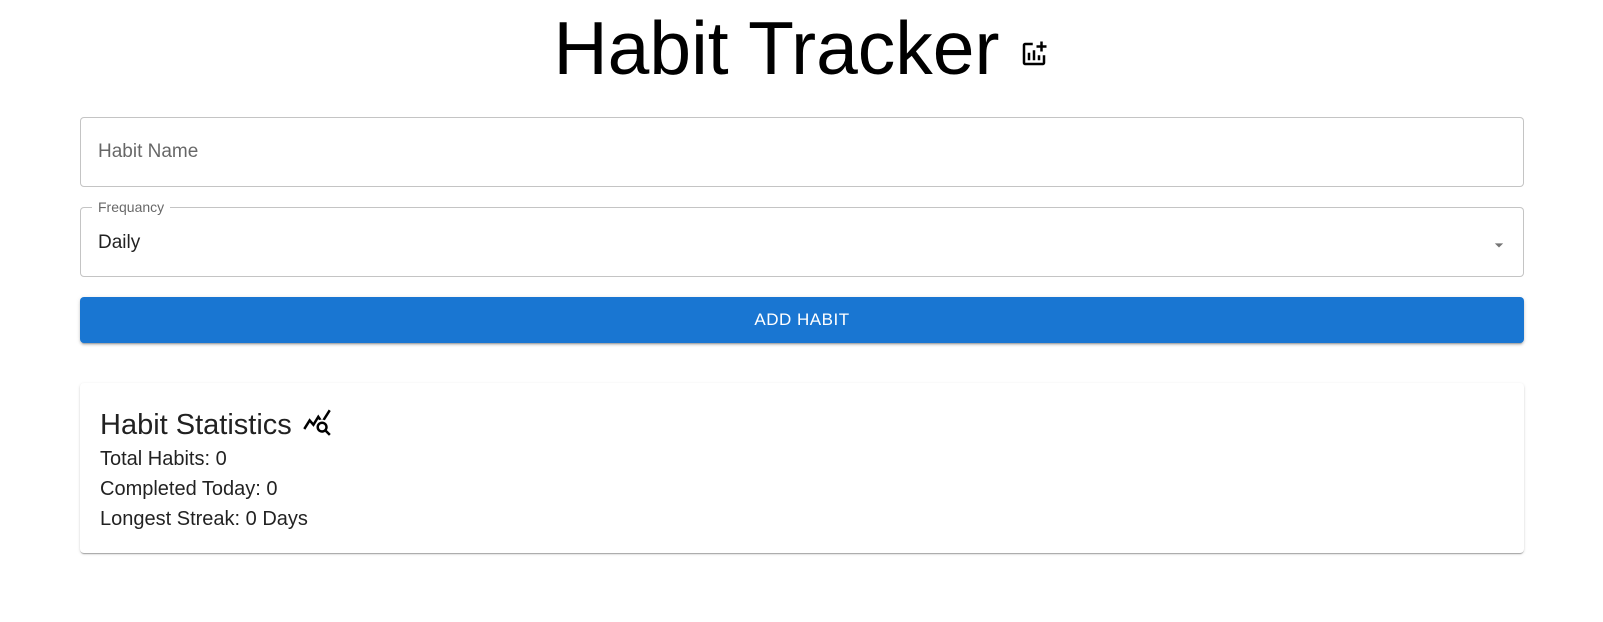 The width and height of the screenshot is (1603, 622). I want to click on add-habit-button: ADD HABIT, so click(802, 320).